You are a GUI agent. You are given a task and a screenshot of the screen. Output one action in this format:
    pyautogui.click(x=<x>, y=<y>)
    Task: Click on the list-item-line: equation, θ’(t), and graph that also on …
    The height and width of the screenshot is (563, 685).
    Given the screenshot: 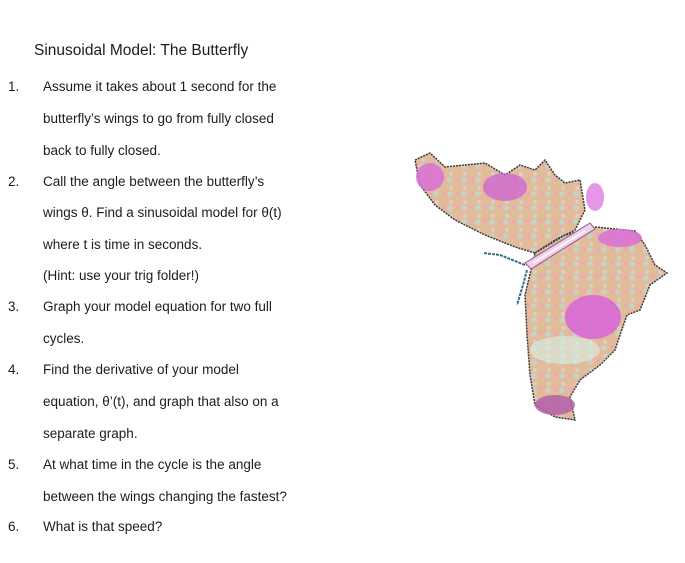 What is the action you would take?
    pyautogui.click(x=161, y=401)
    